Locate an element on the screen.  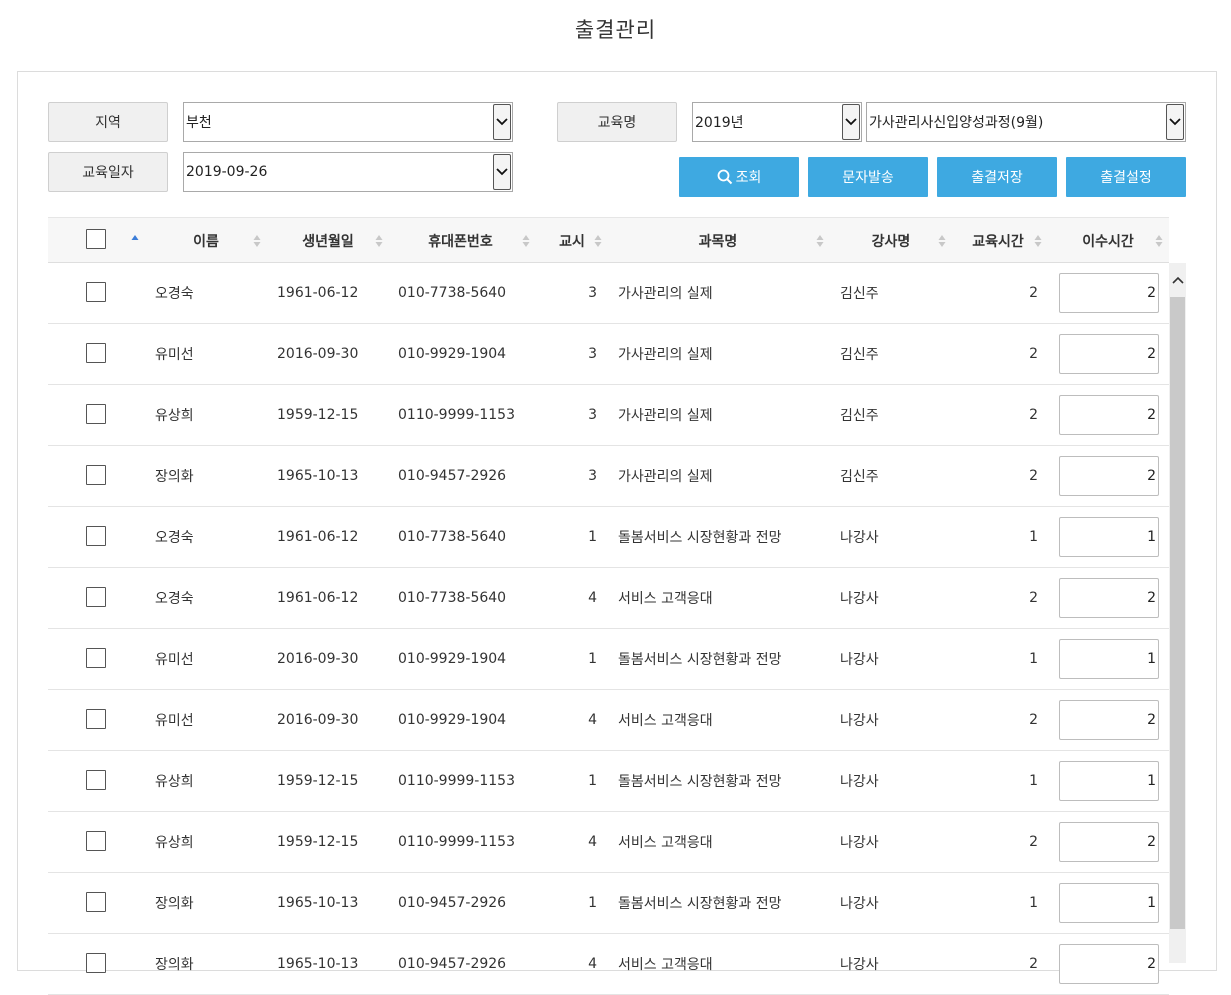
cell-subject: 돌봄서비스 시장현황과 전망 is located at coordinates (700, 782).